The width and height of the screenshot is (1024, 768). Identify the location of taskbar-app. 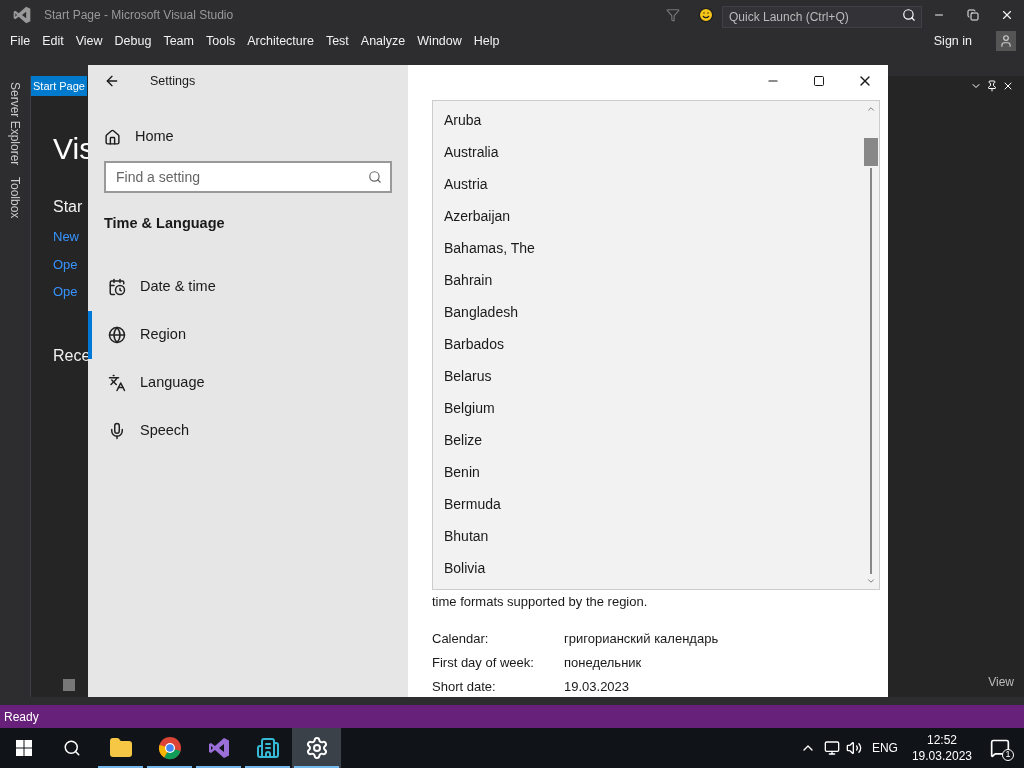
(316, 748).